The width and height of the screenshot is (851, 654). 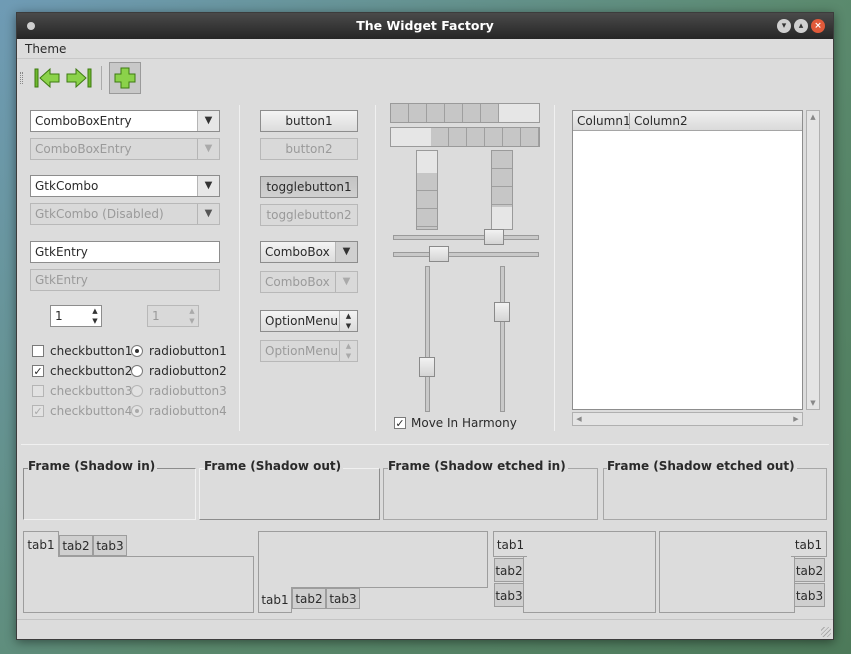 What do you see at coordinates (301, 321) in the screenshot?
I see `optionmenu-text: OptionMenu` at bounding box center [301, 321].